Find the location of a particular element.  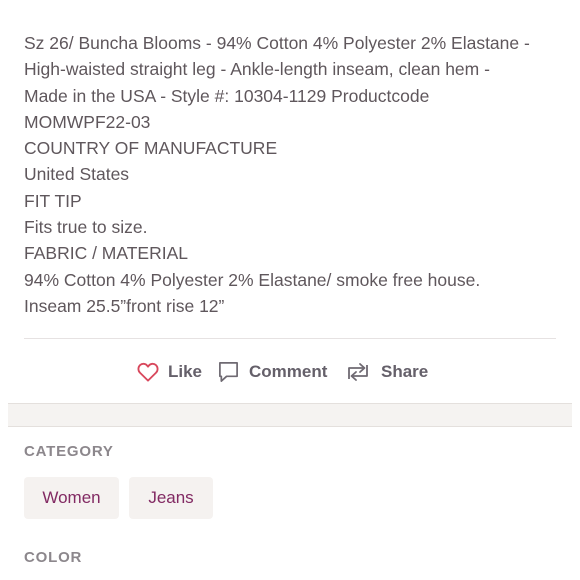

description-line: COUNTRY OF MANUFACTURE is located at coordinates (151, 148).